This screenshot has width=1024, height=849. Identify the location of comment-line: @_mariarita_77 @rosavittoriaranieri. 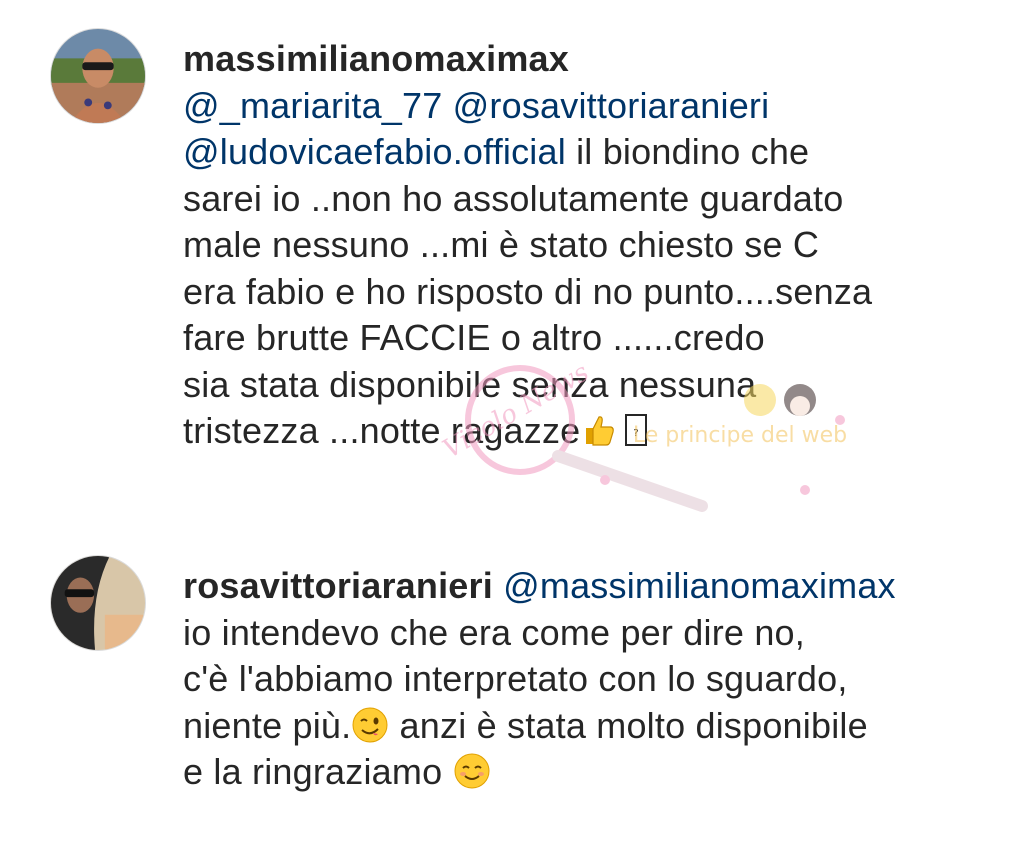
(583, 106).